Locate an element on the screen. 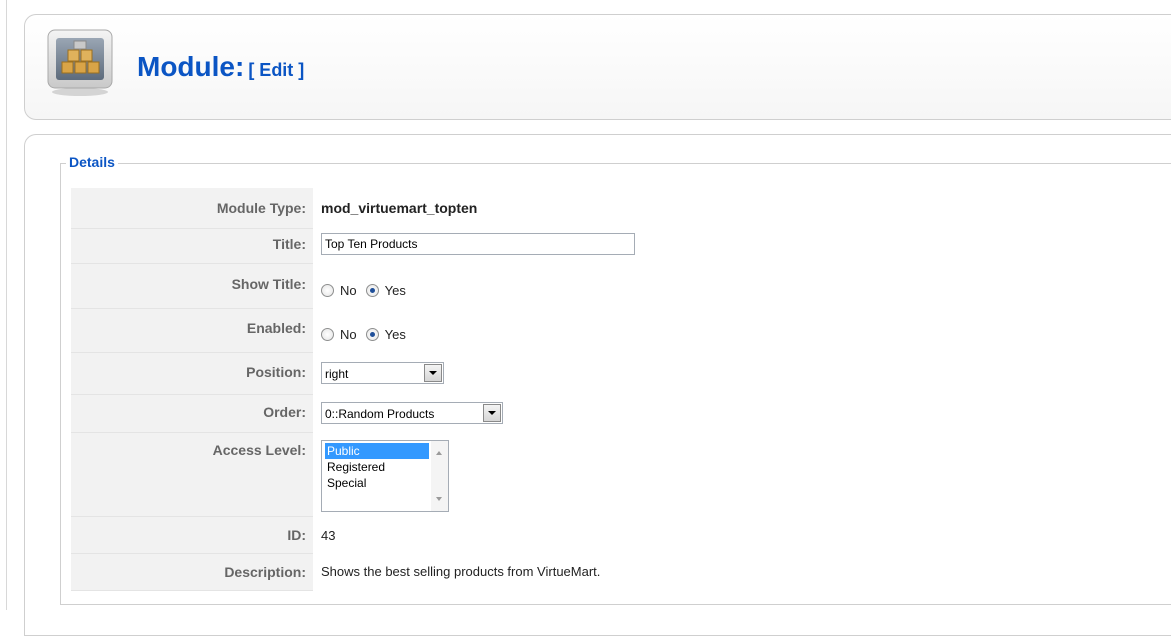 This screenshot has width=1171, height=636. page-title-text: Module: is located at coordinates (191, 66).